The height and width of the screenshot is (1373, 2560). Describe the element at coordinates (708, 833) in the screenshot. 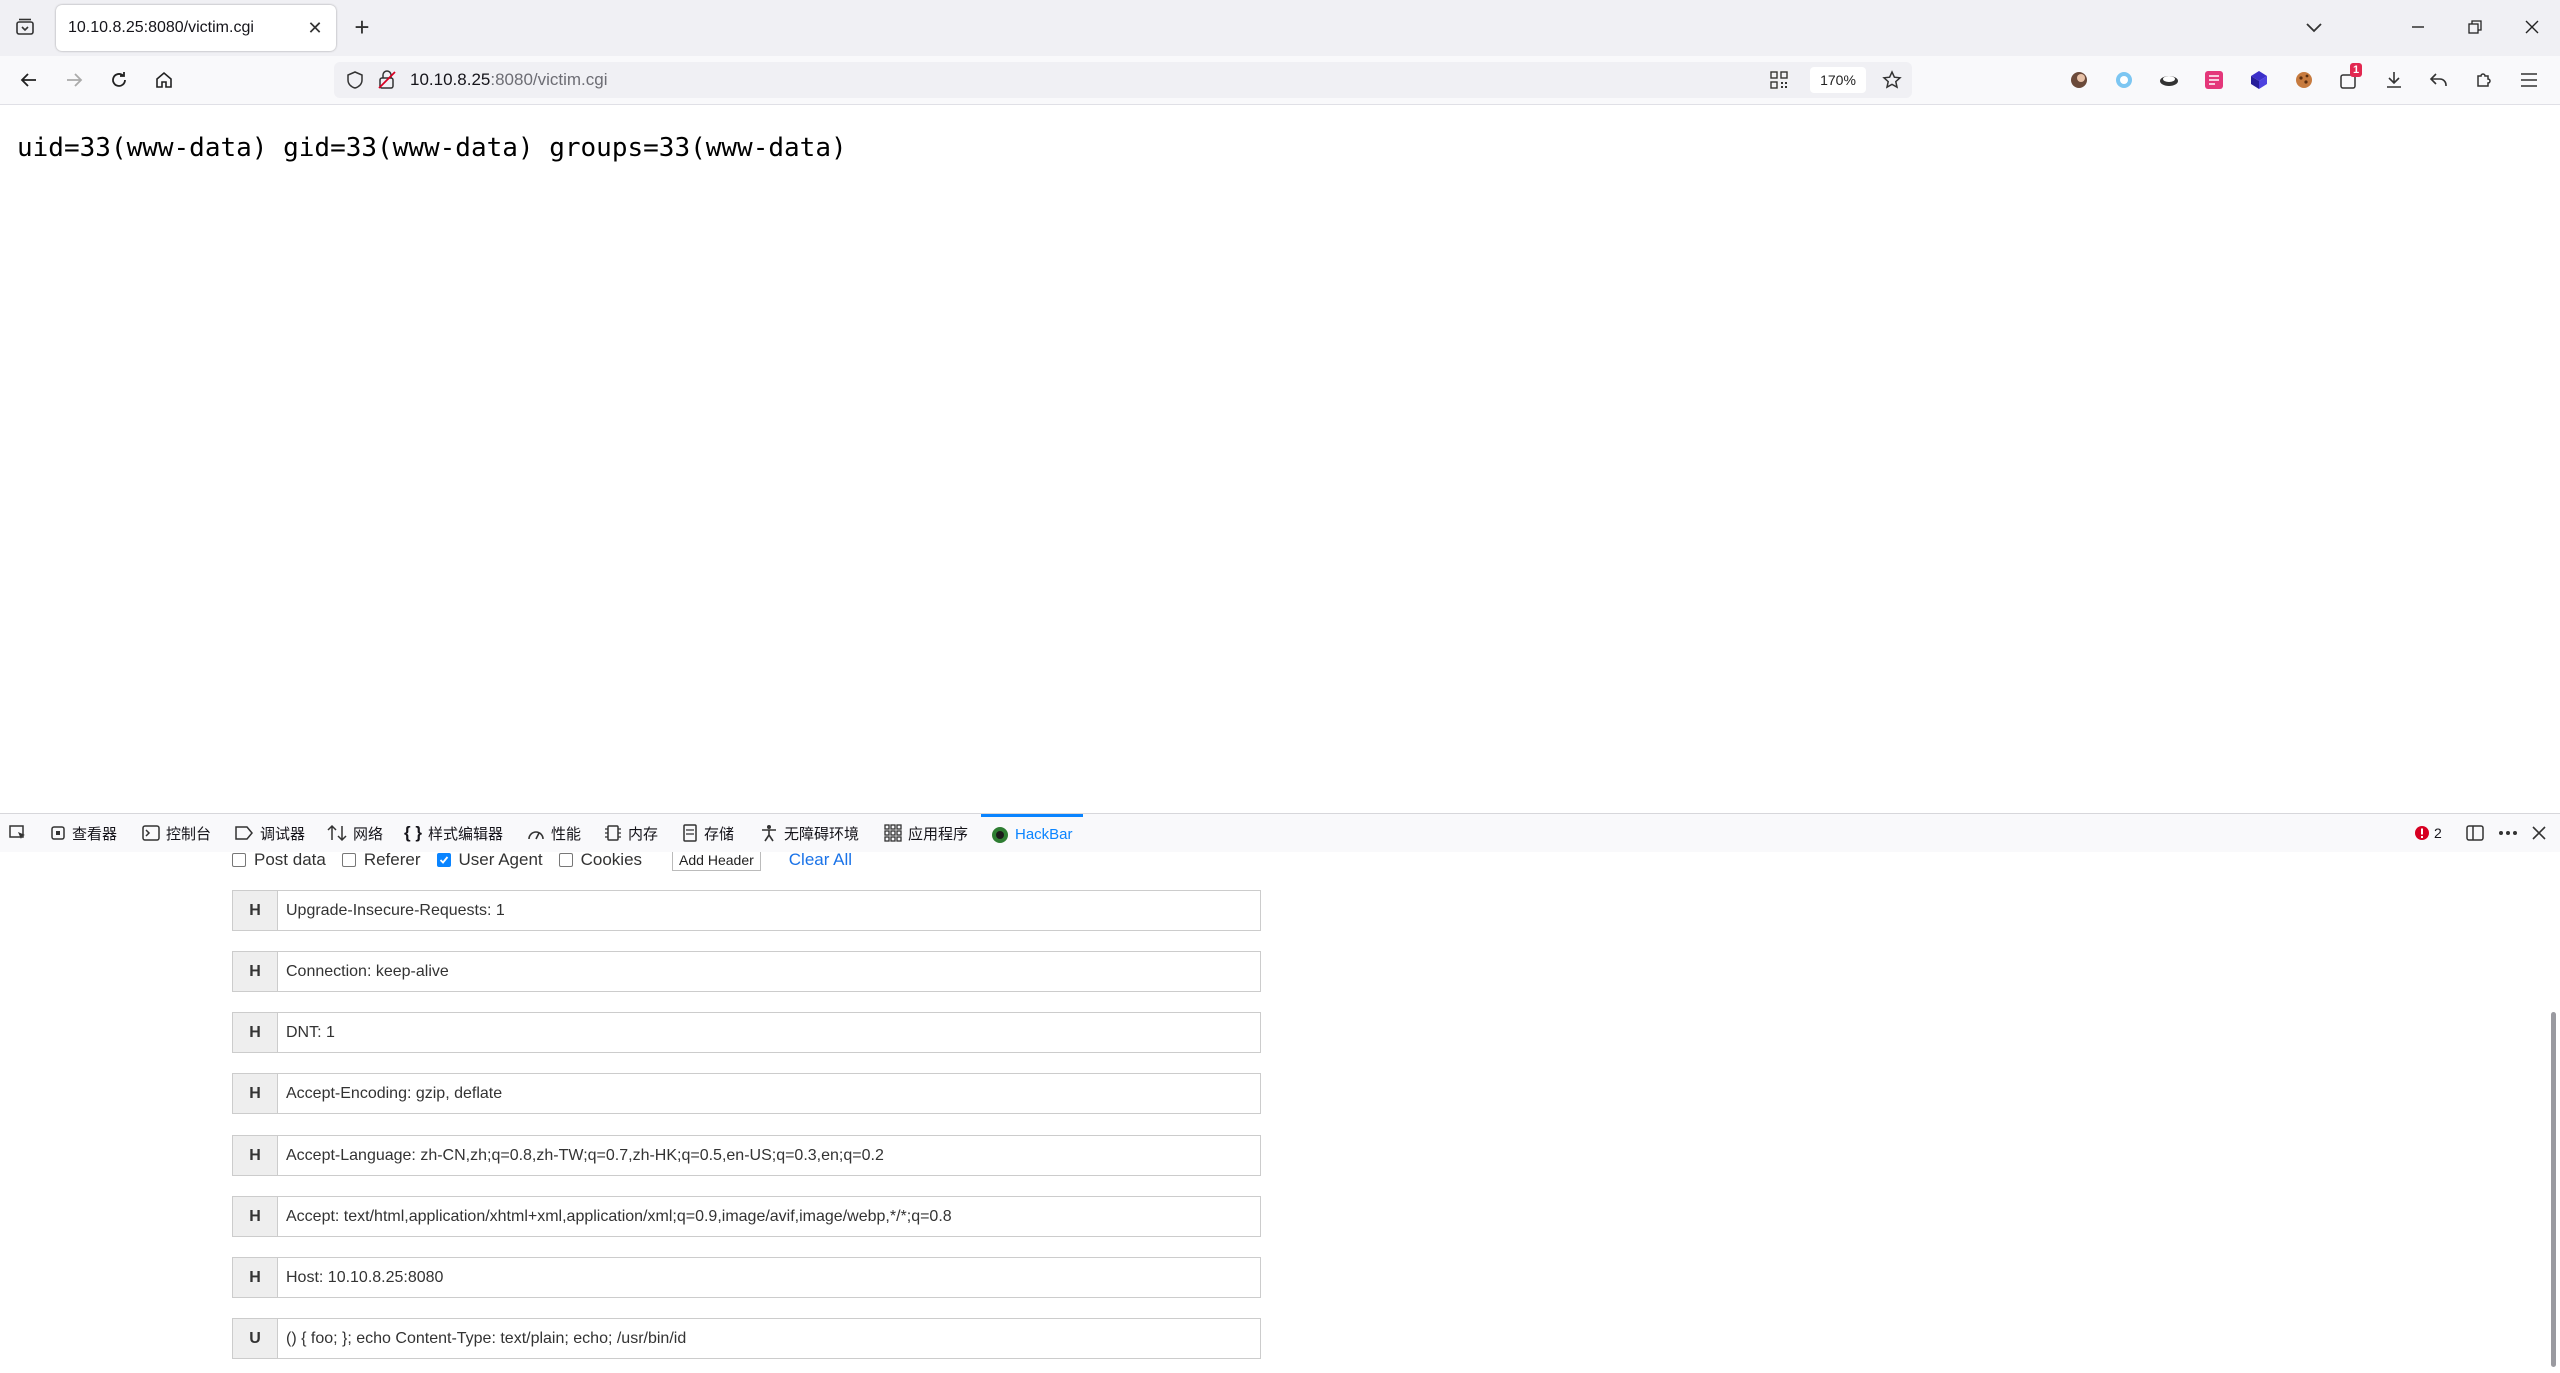

I see `tab-storage: 存储` at that location.